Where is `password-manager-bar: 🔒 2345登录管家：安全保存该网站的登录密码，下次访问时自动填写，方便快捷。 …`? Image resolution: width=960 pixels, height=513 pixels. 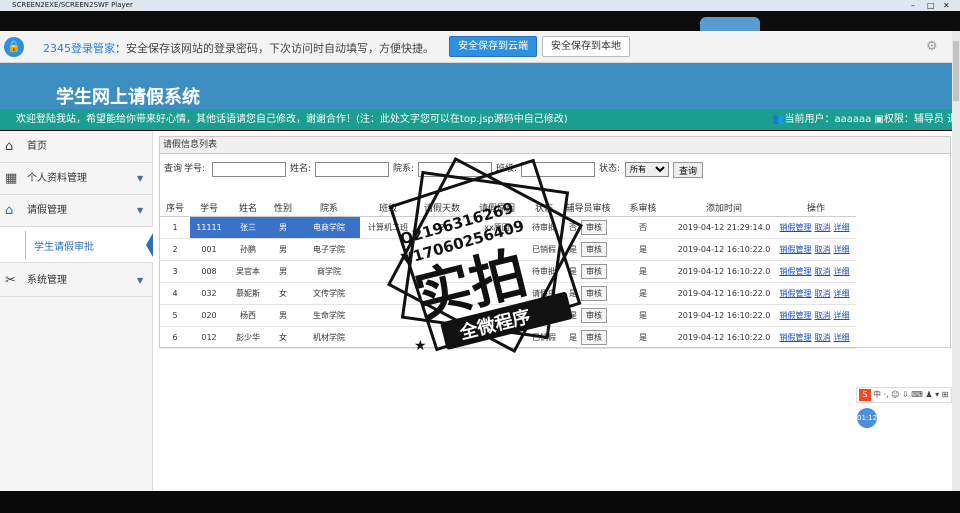 password-manager-bar: 🔒 2345登录管家：安全保存该网站的登录密码，下次访问时自动填写，方便快捷。 … is located at coordinates (476, 47).